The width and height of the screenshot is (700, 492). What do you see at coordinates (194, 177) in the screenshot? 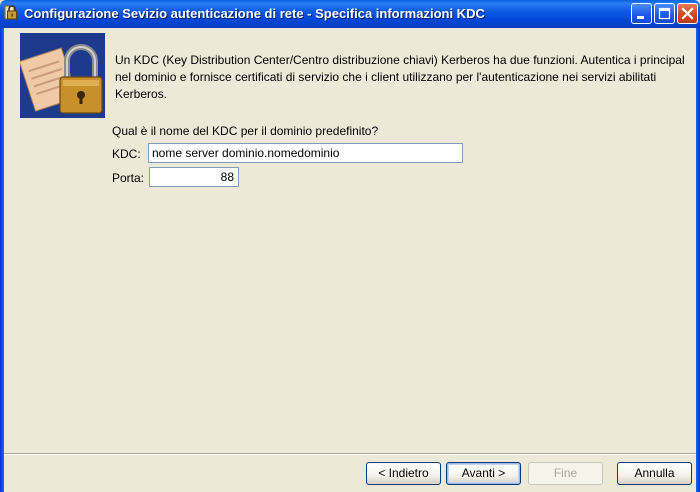
I see `port-field: 88` at bounding box center [194, 177].